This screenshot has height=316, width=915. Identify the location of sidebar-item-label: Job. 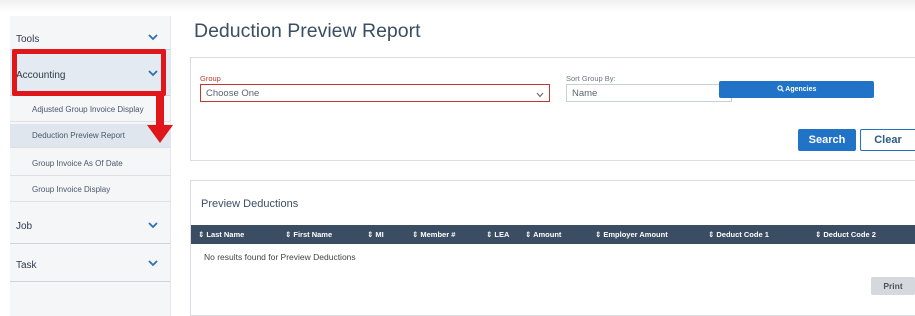
(24, 226).